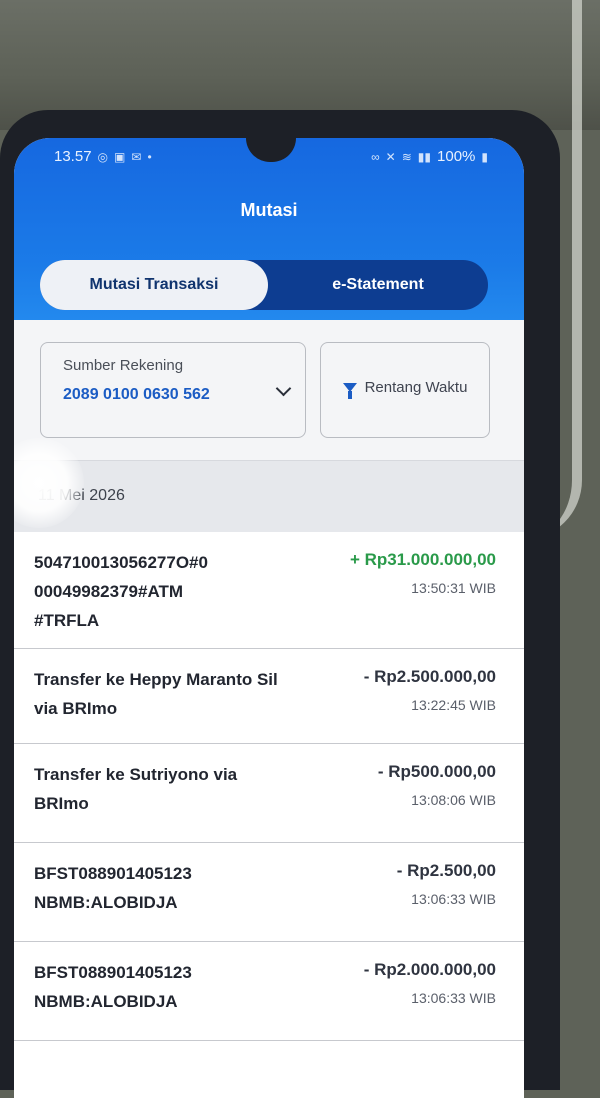  I want to click on transaction-description: Transfer ke Heppy Maranto Sil via BRImo, so click(156, 694).